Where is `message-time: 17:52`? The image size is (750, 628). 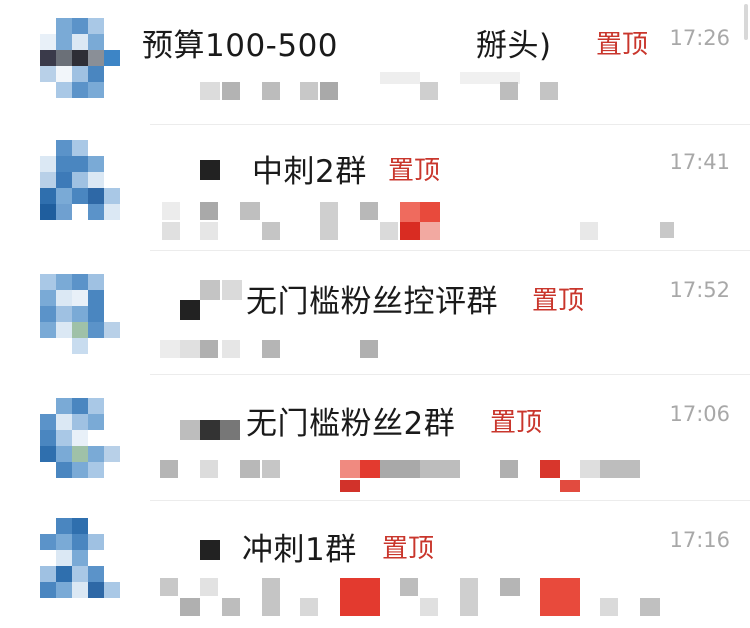
message-time: 17:52 is located at coordinates (699, 290).